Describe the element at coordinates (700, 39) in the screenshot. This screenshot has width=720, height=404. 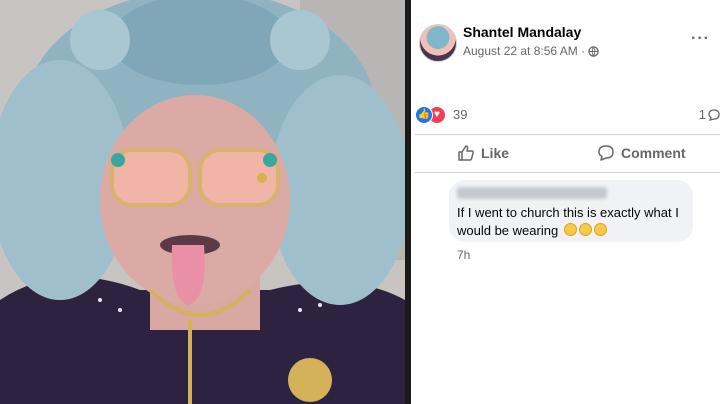
I see `more-options-icon: ···` at that location.